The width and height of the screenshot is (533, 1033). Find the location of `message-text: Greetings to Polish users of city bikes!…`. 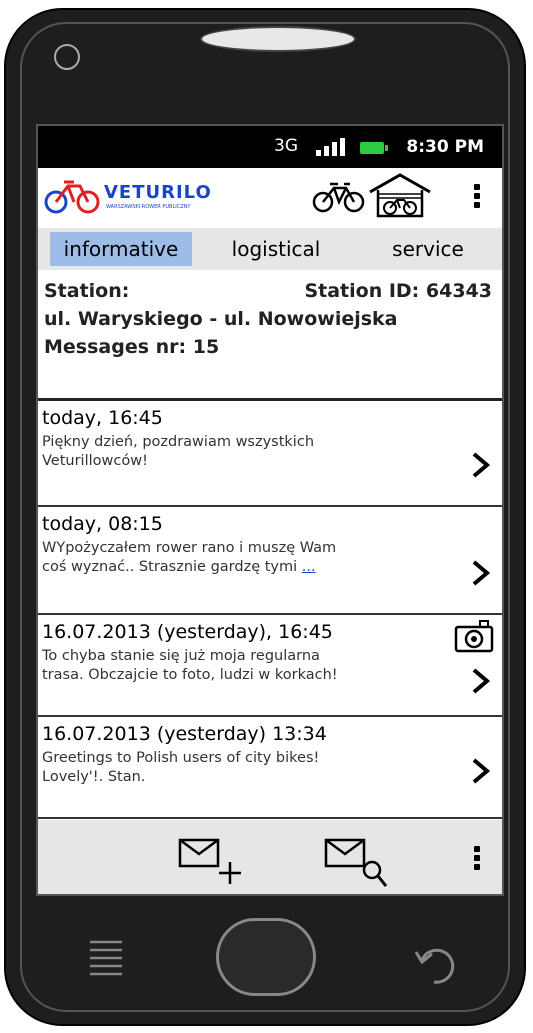

message-text: Greetings to Polish users of city bikes!… is located at coordinates (181, 767).